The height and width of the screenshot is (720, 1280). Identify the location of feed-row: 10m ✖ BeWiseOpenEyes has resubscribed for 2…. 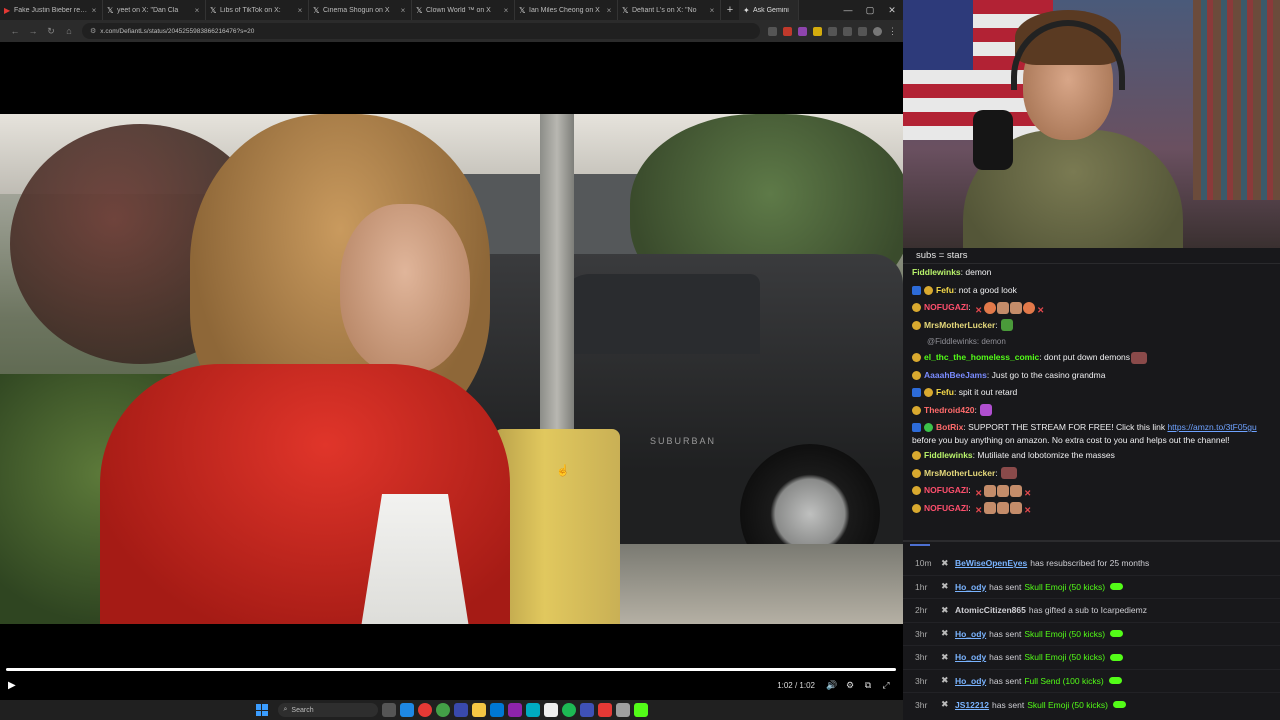
(1091, 564).